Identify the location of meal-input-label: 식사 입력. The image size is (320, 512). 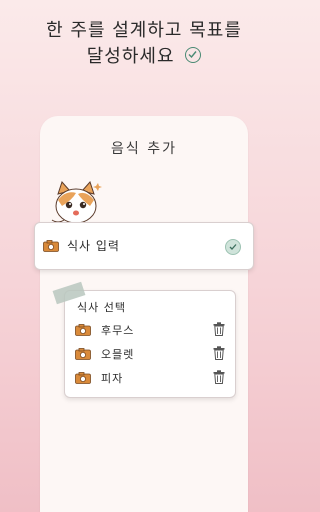
(93, 246).